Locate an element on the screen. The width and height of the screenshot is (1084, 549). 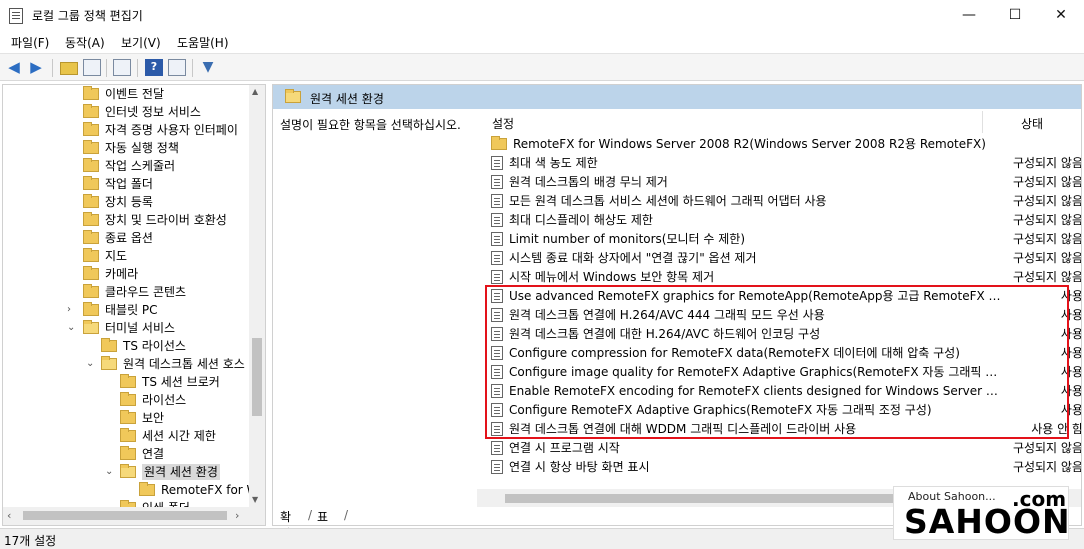
policy-editor-icon is located at coordinates (16, 16).